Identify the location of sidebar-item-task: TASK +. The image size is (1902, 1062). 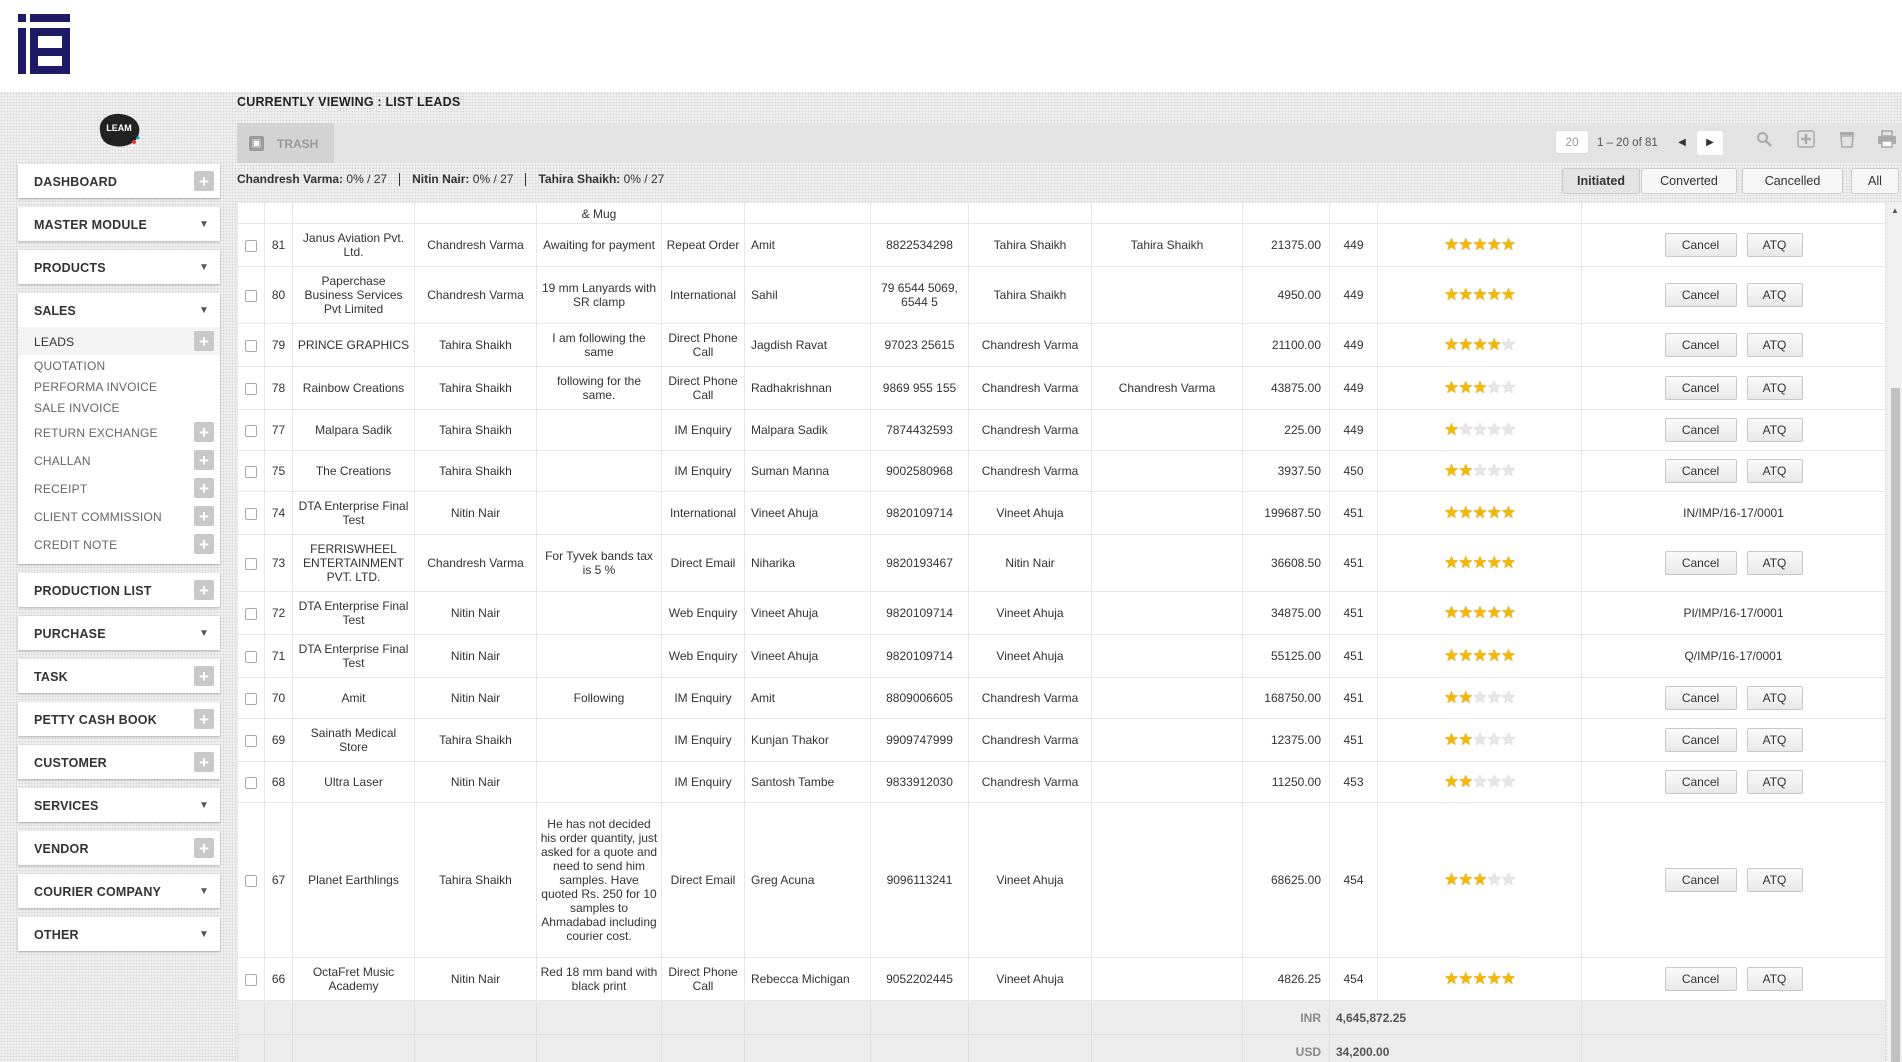
(119, 676).